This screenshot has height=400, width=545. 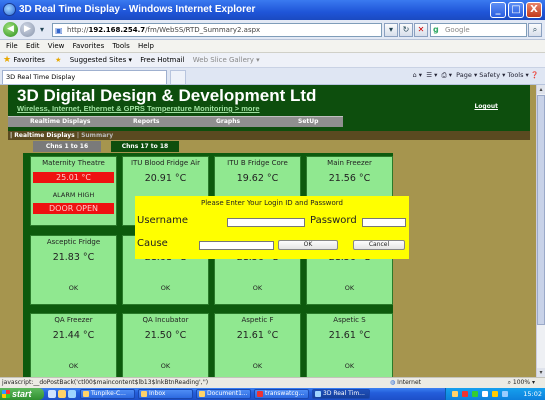 I want to click on menu-realtime-displays: Realtime Displays, so click(x=60, y=122).